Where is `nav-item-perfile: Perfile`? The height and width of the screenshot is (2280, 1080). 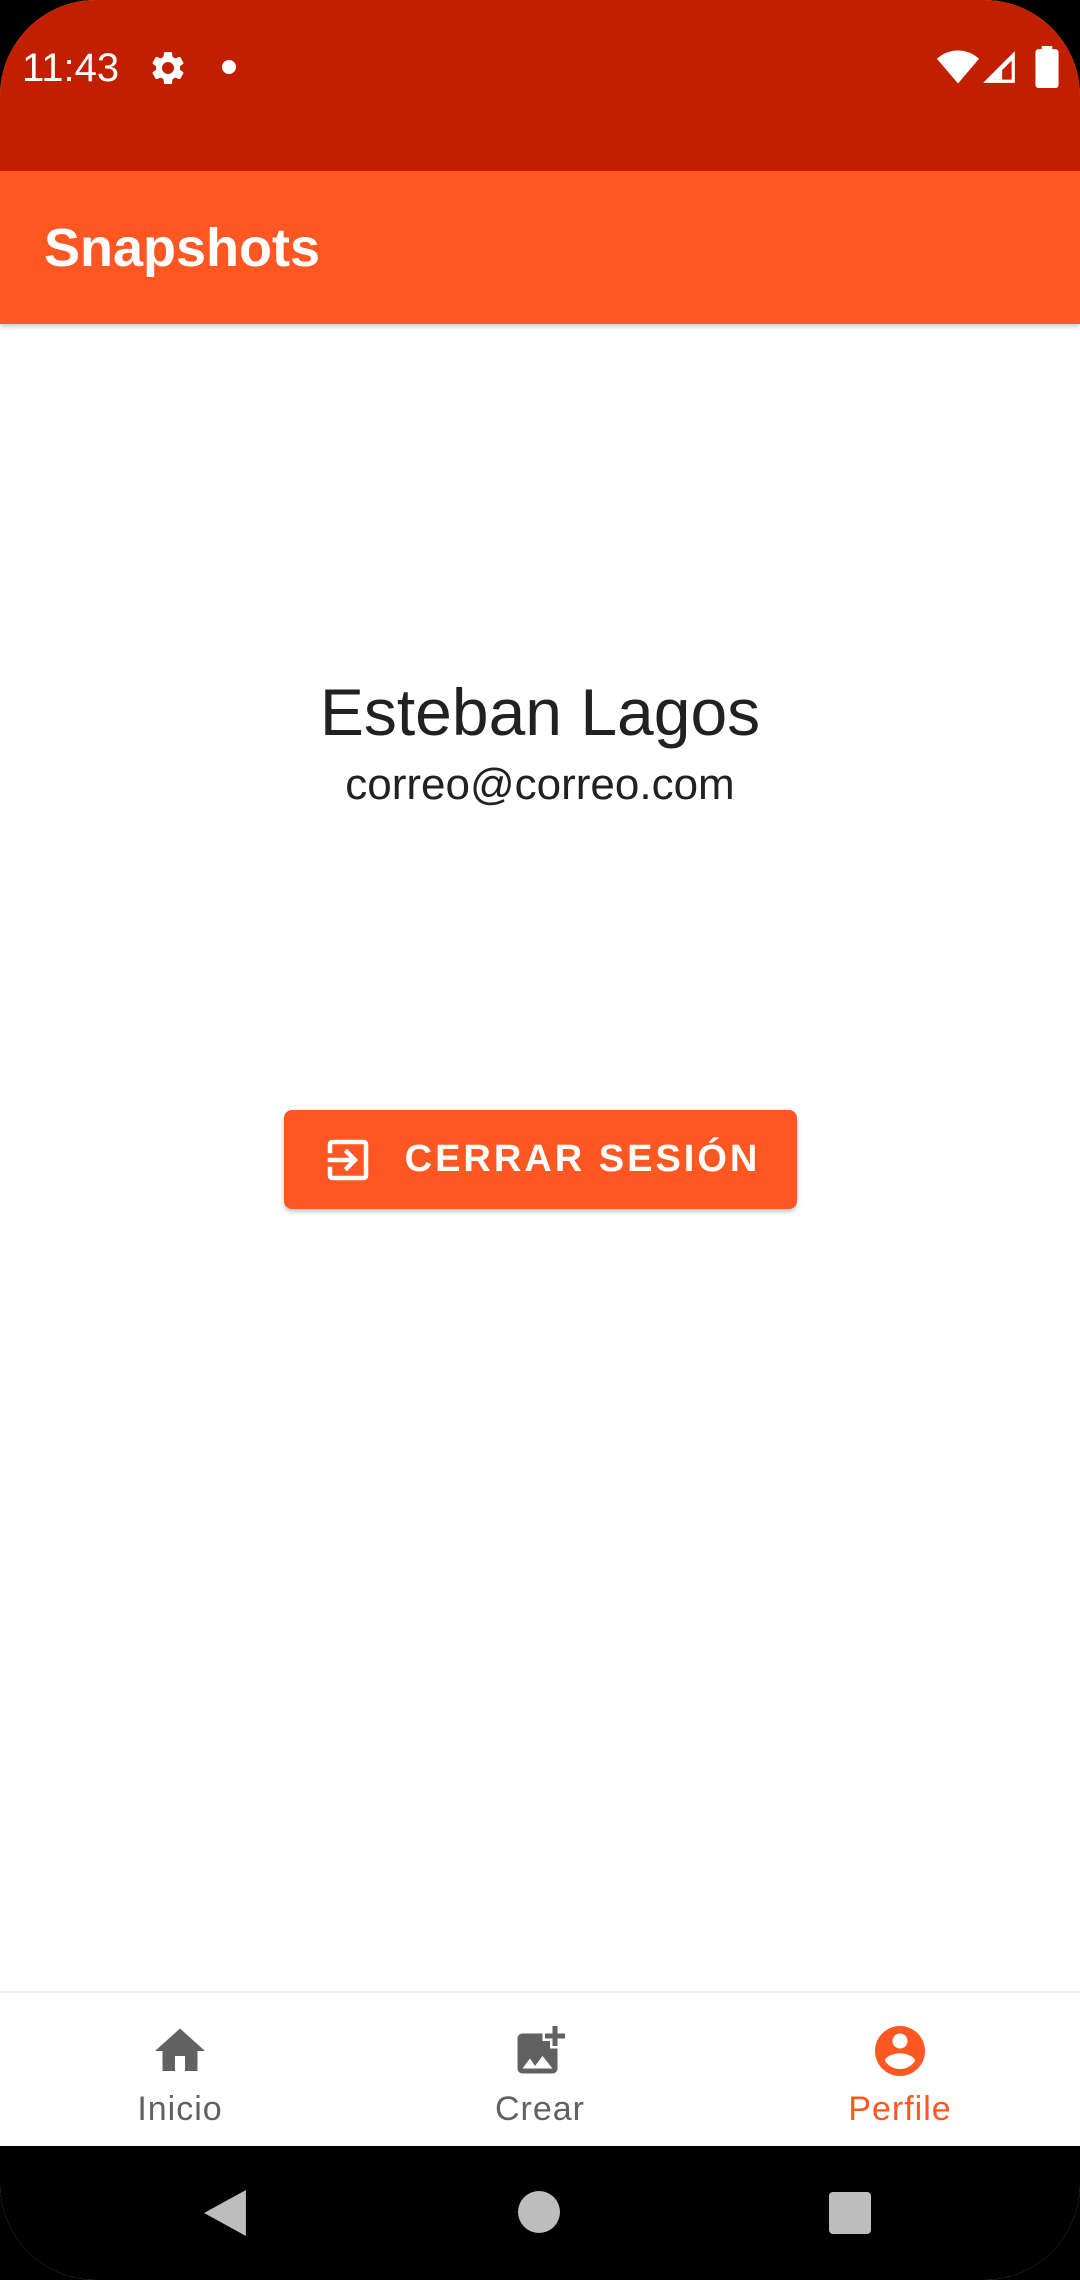 nav-item-perfile: Perfile is located at coordinates (900, 2069).